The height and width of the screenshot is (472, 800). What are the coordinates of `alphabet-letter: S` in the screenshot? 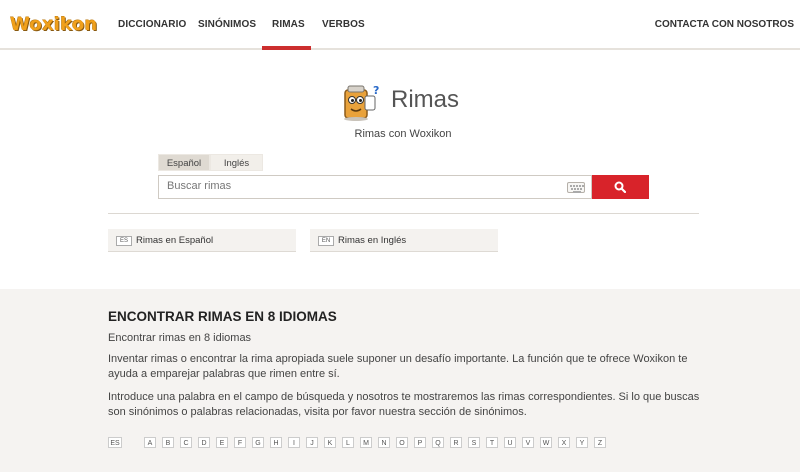 It's located at (474, 442).